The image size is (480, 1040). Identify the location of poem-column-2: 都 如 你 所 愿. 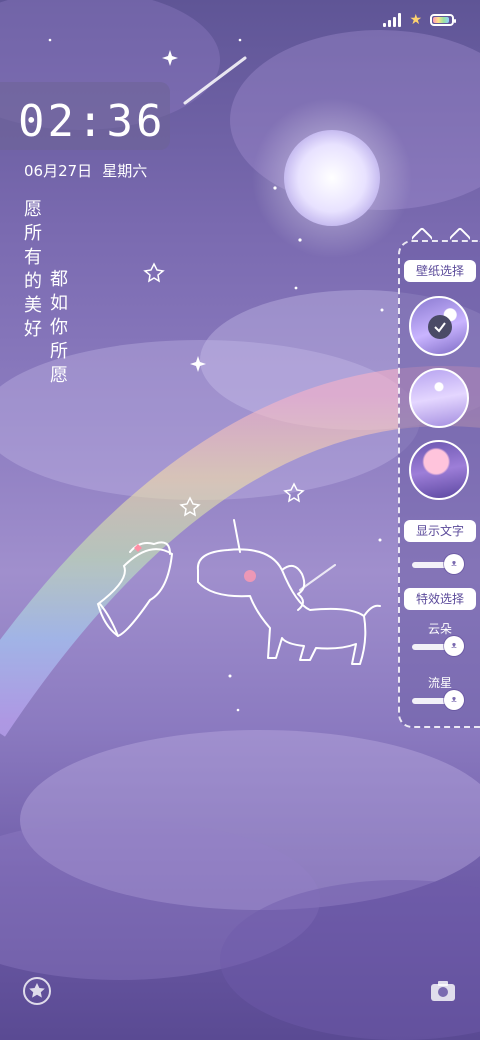
(59, 328).